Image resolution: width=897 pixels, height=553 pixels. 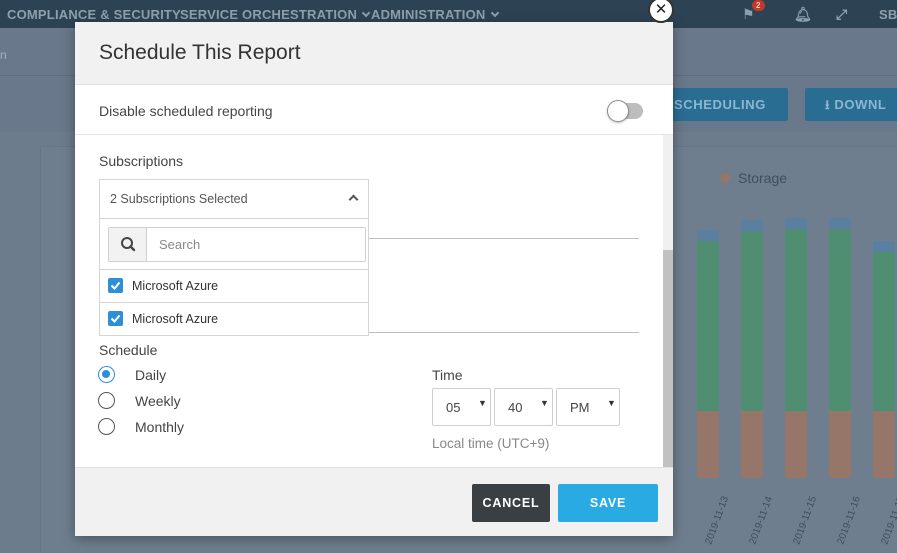 I want to click on radio-daily-label: Daily, so click(x=150, y=375).